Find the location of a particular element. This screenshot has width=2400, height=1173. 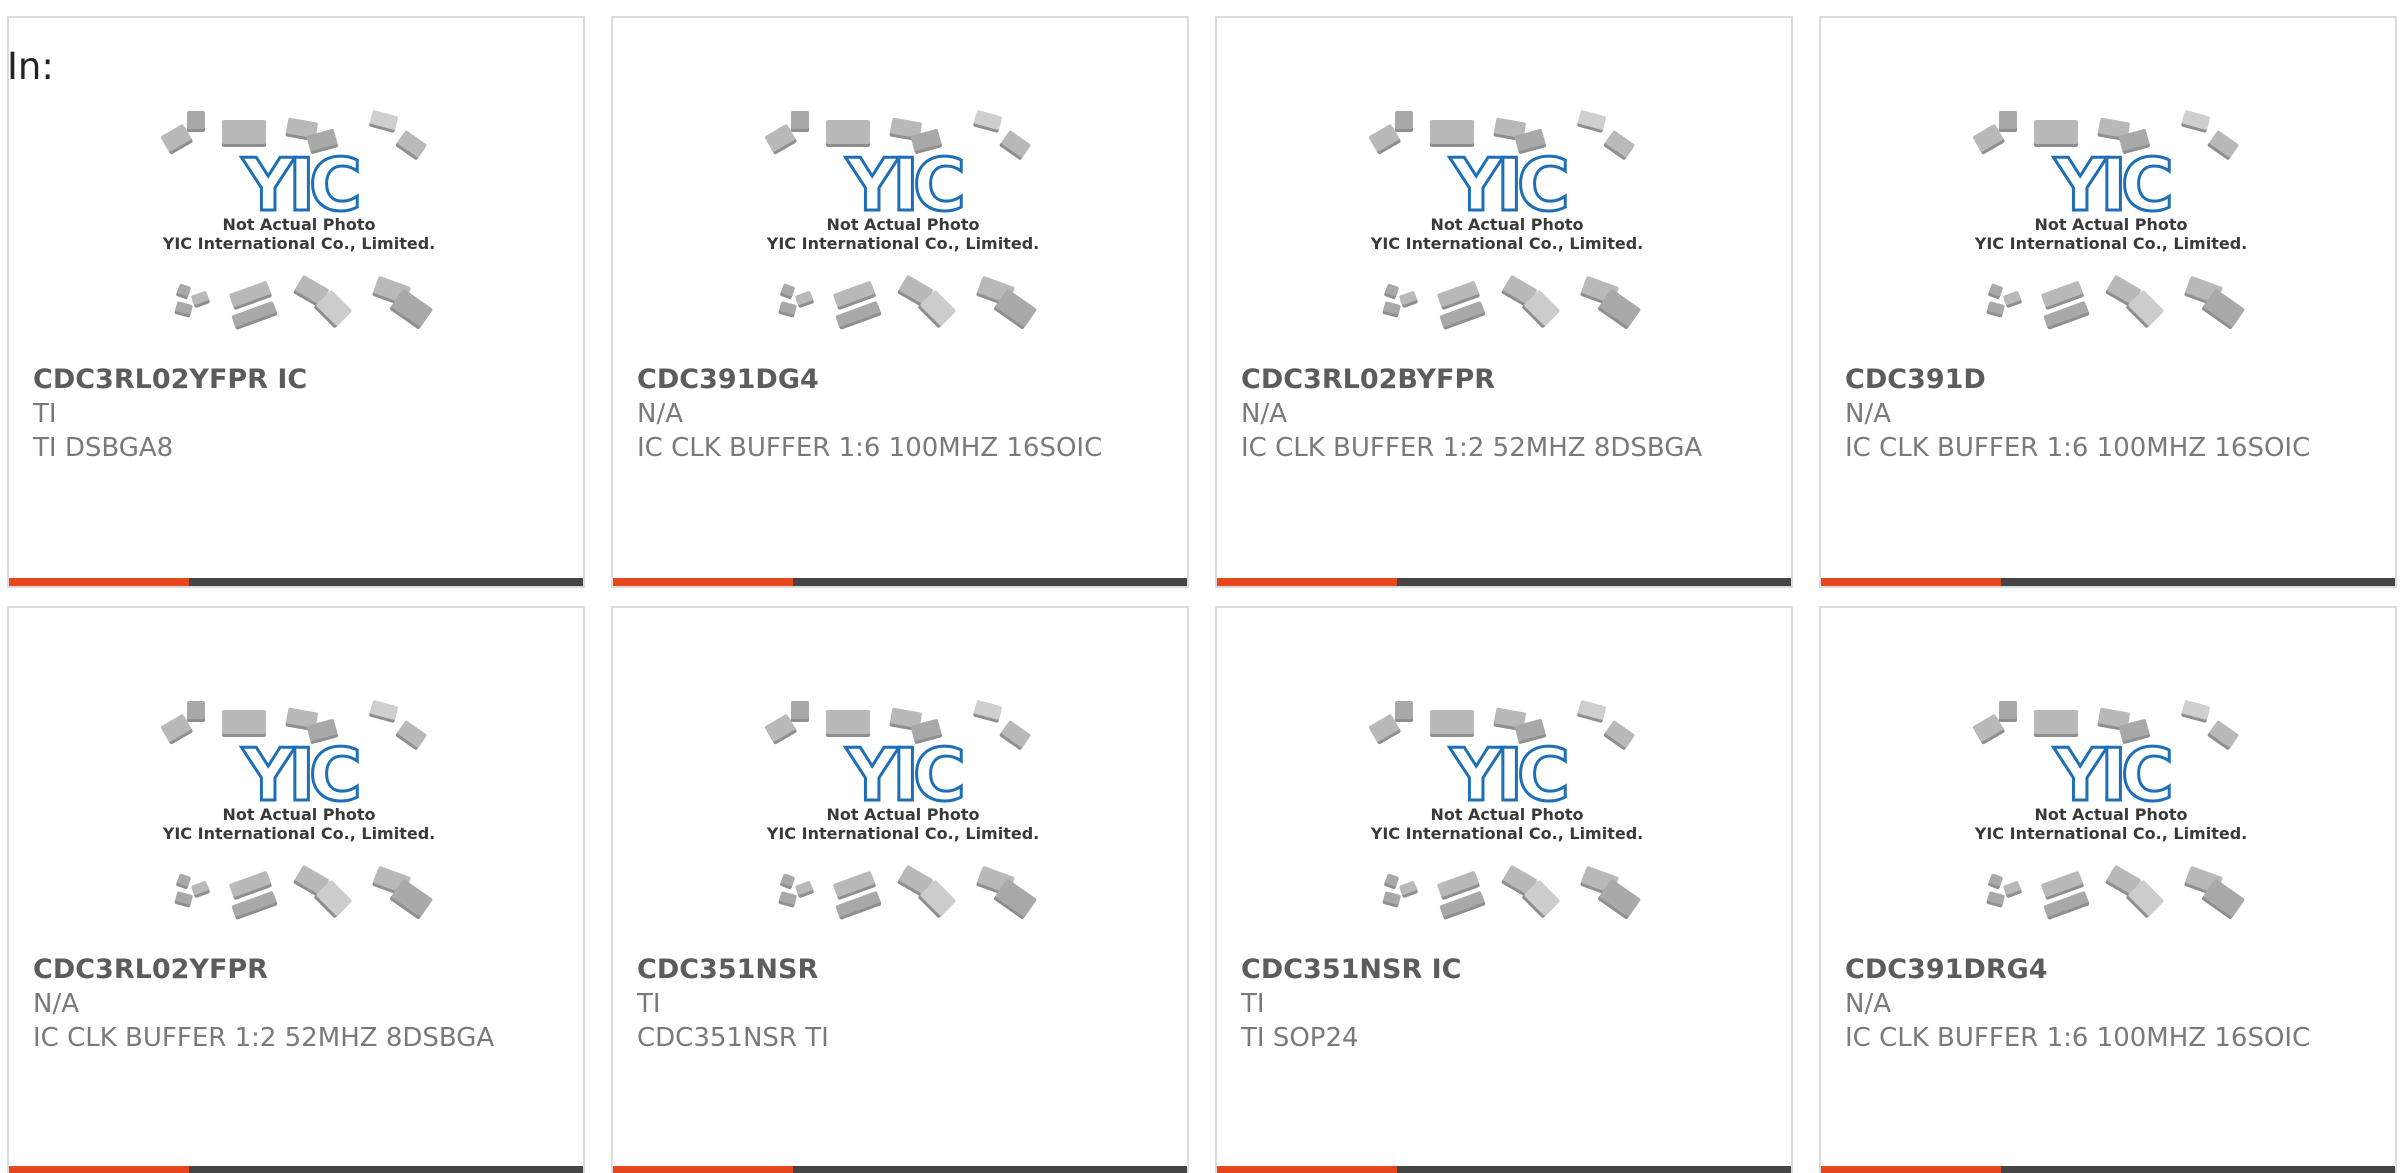

description-text: TI SOP24 is located at coordinates (1300, 1038).